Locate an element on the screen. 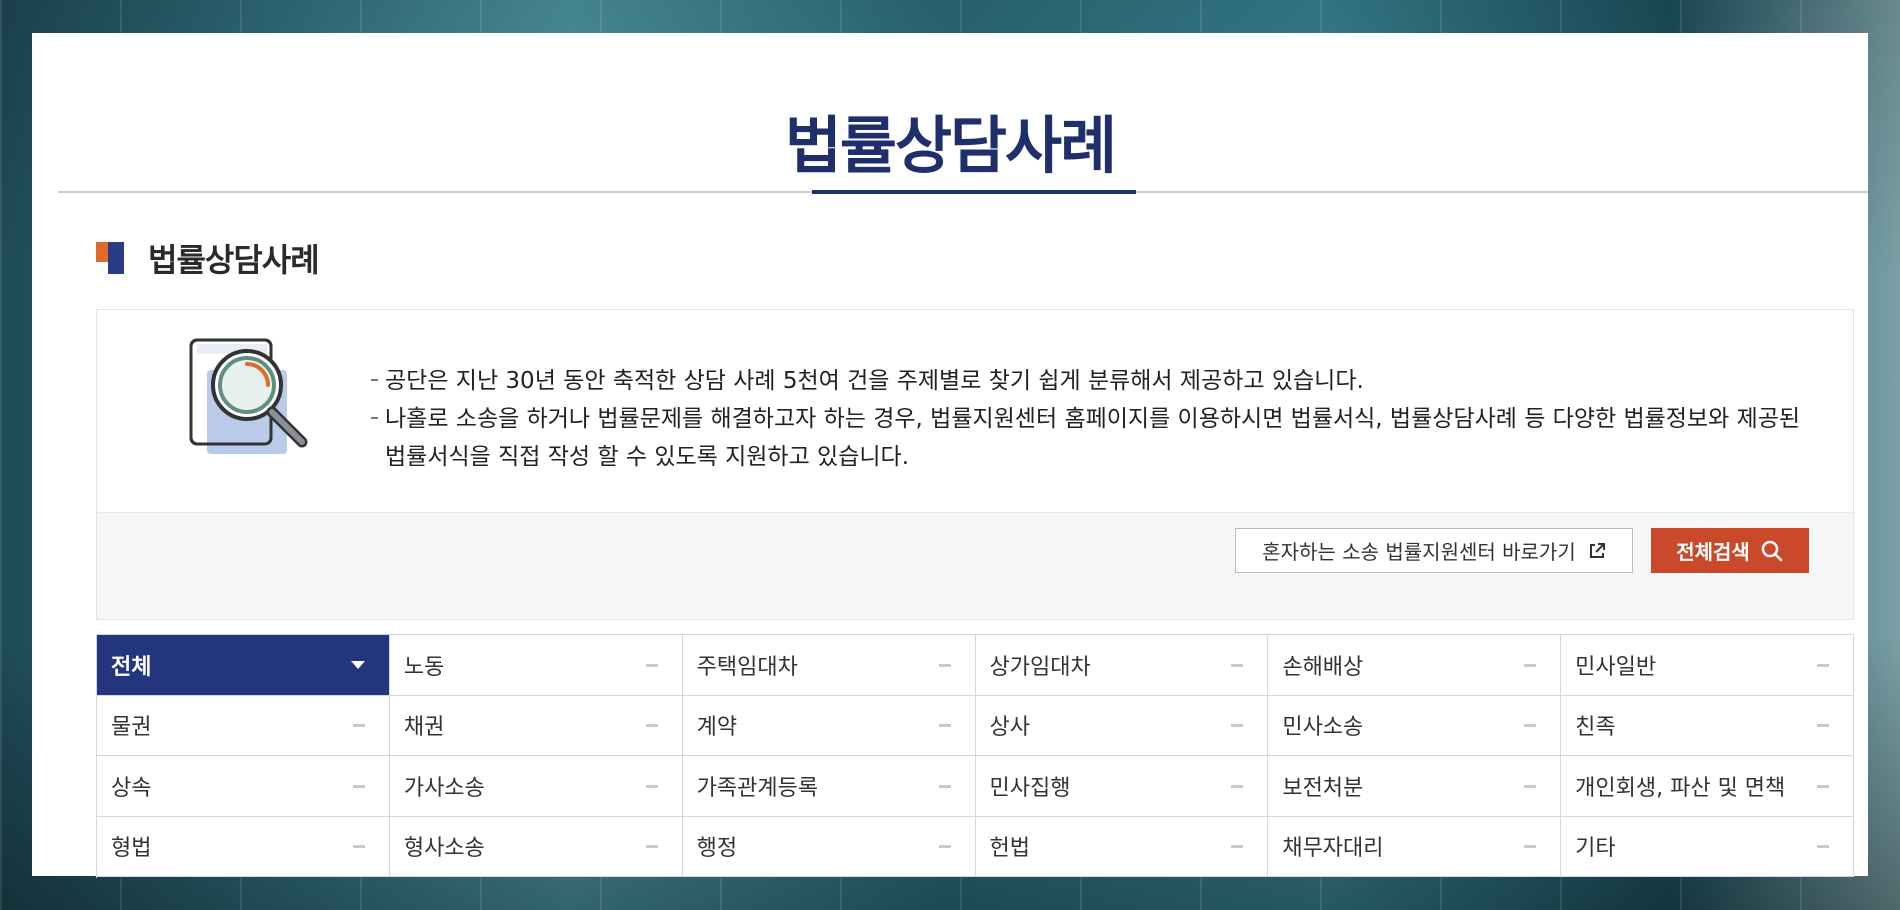 The height and width of the screenshot is (910, 1900). category-tab-label: 개인회생, 파산 및 면책 is located at coordinates (1680, 788).